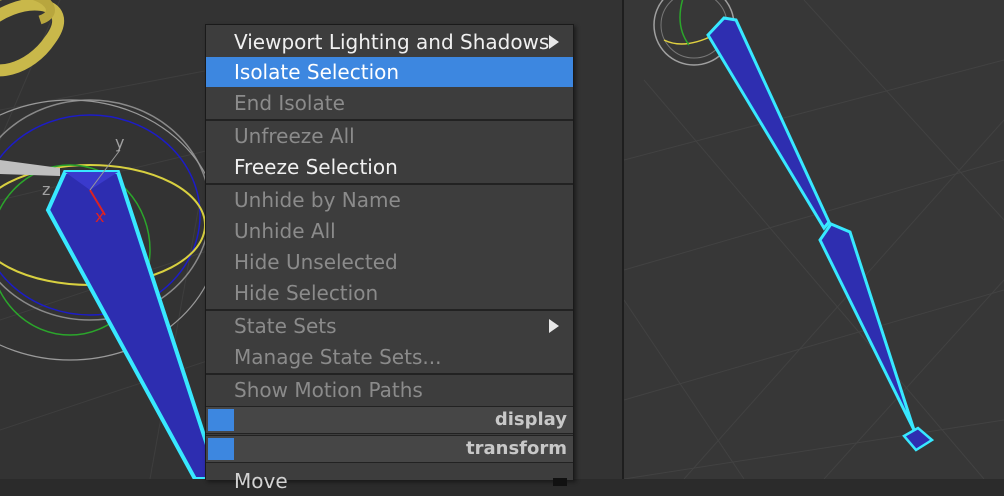 Image resolution: width=1004 pixels, height=496 pixels. What do you see at coordinates (867, 326) in the screenshot?
I see `bone-lower` at bounding box center [867, 326].